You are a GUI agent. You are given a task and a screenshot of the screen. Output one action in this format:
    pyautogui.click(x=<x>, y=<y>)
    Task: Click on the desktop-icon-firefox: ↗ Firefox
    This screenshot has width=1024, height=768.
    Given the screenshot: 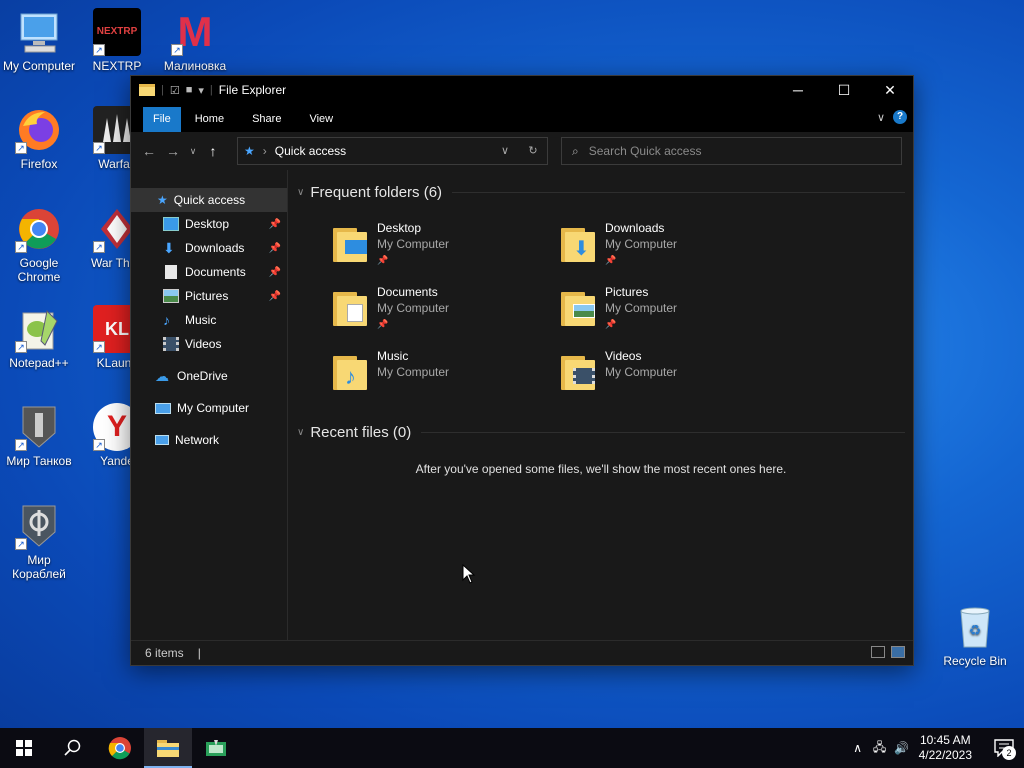 What is the action you would take?
    pyautogui.click(x=39, y=138)
    